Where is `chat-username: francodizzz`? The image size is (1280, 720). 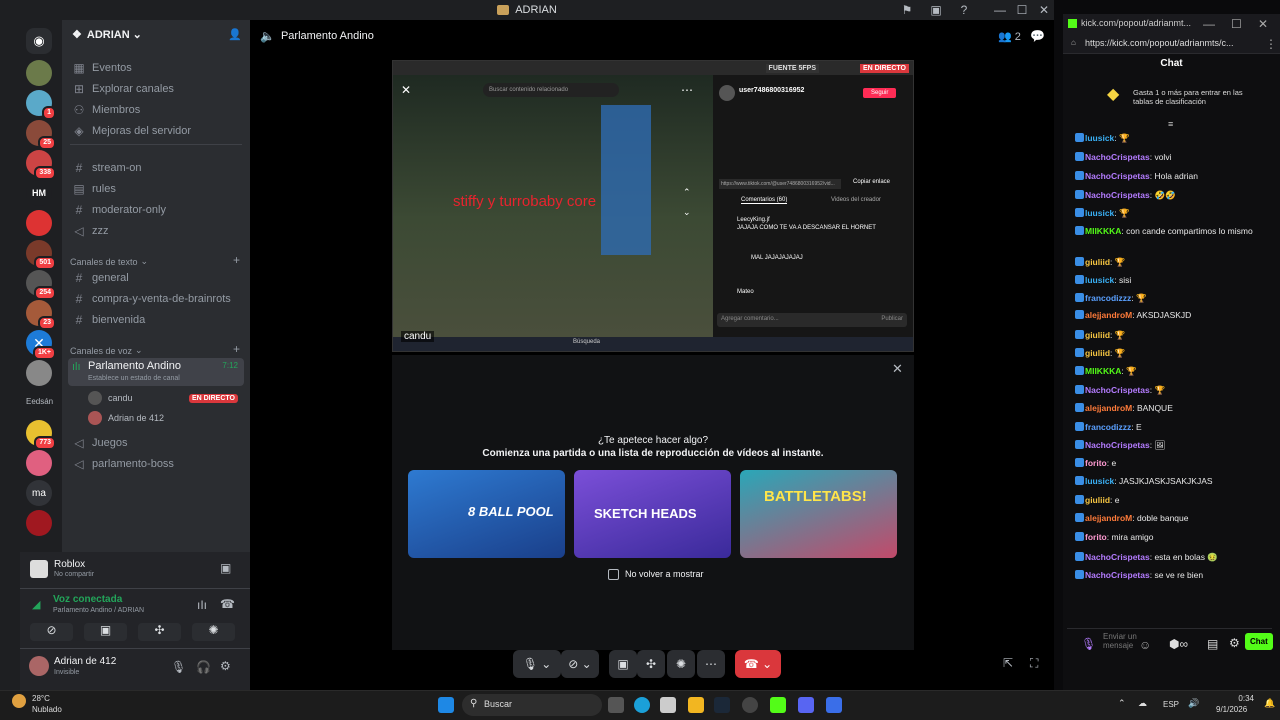 chat-username: francodizzz is located at coordinates (1108, 298).